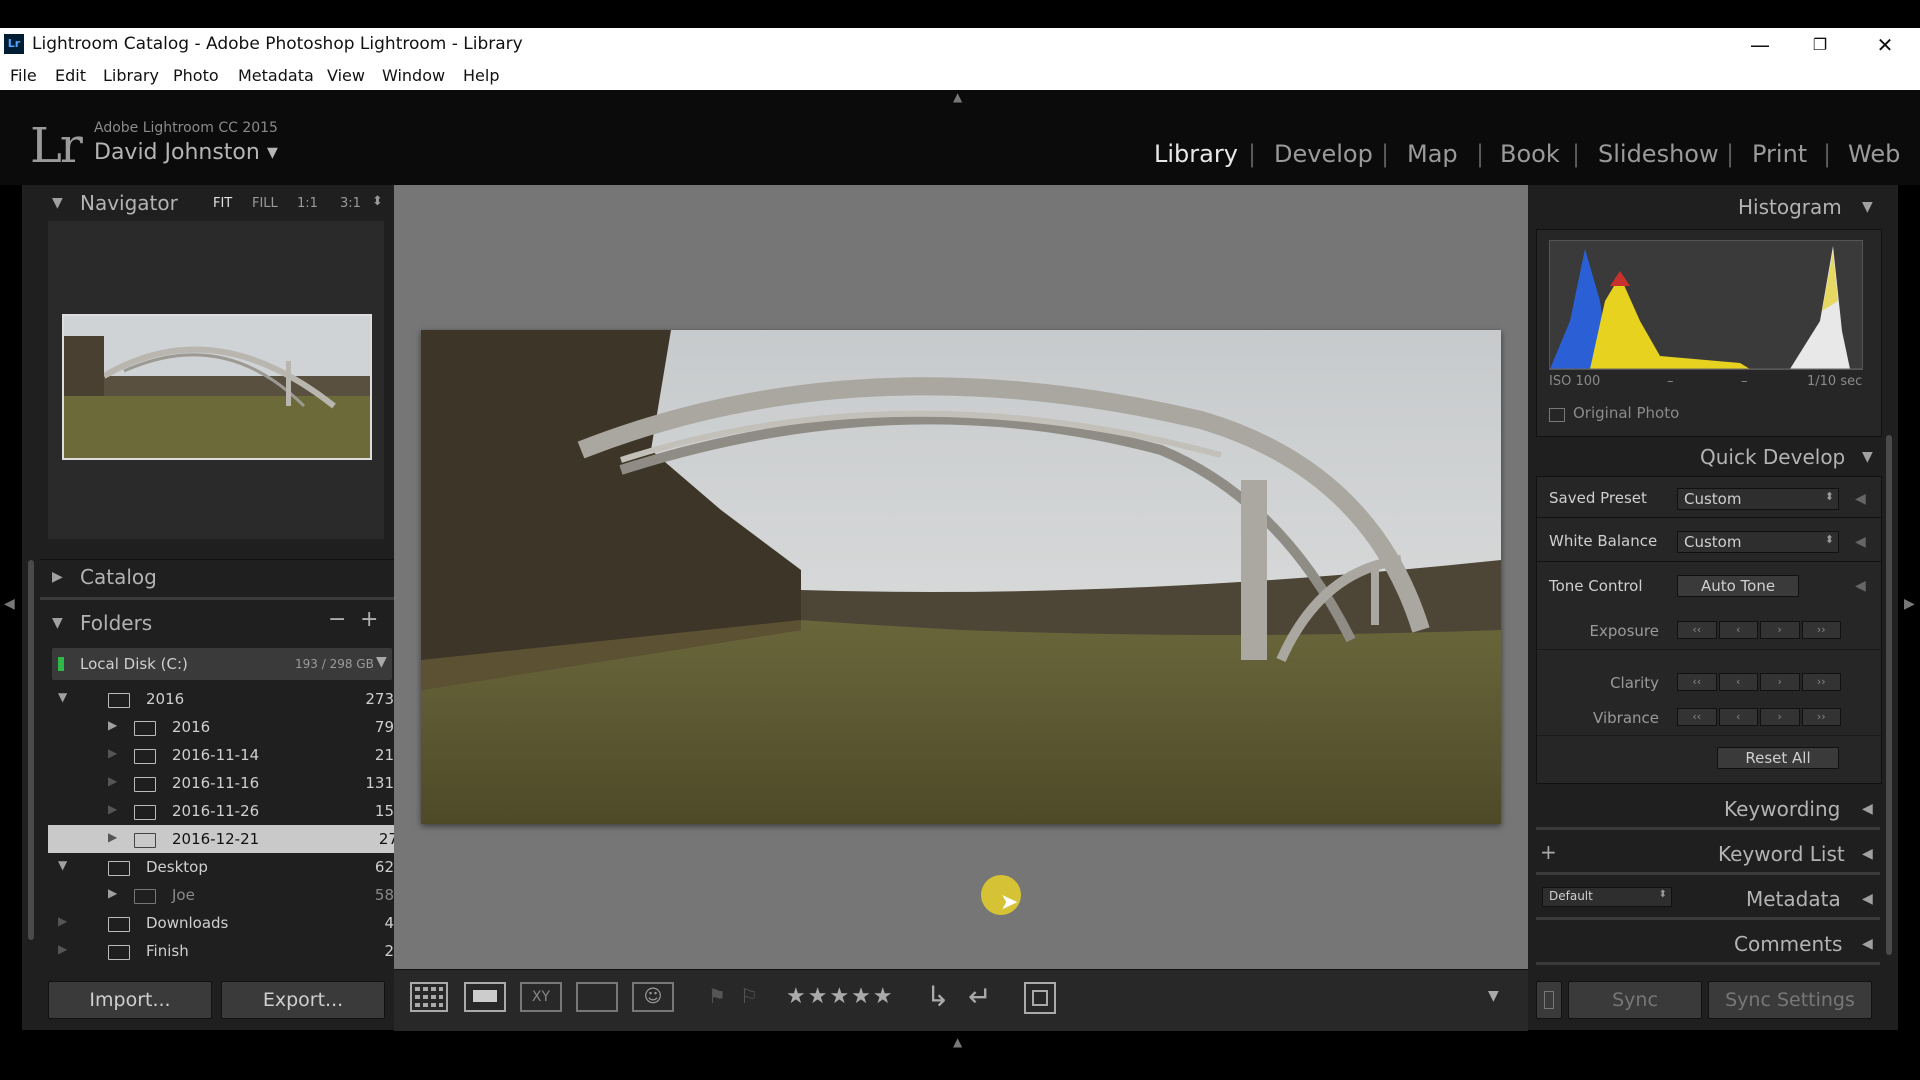  I want to click on histogram-title: Histogram, so click(1790, 207).